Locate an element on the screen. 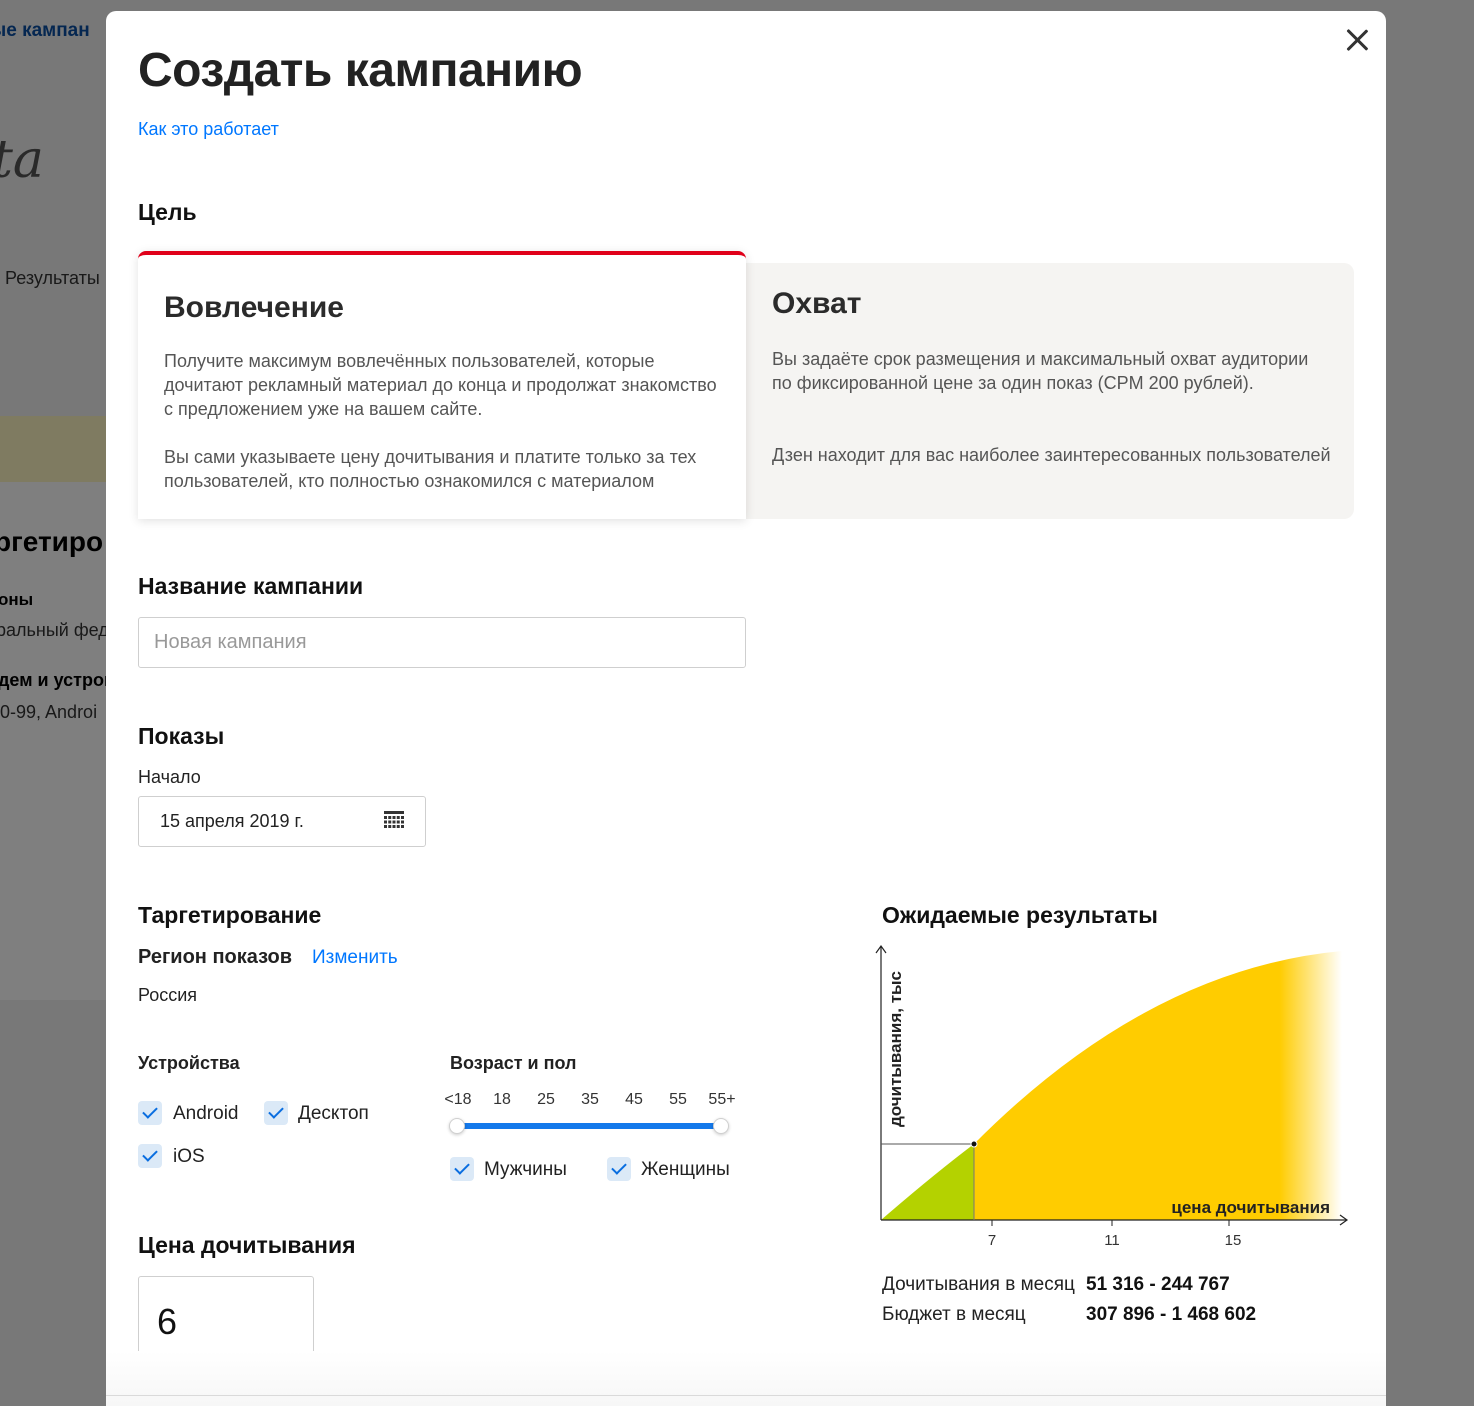 This screenshot has height=1406, width=1474. desktop-label: Десктоп is located at coordinates (333, 1114).